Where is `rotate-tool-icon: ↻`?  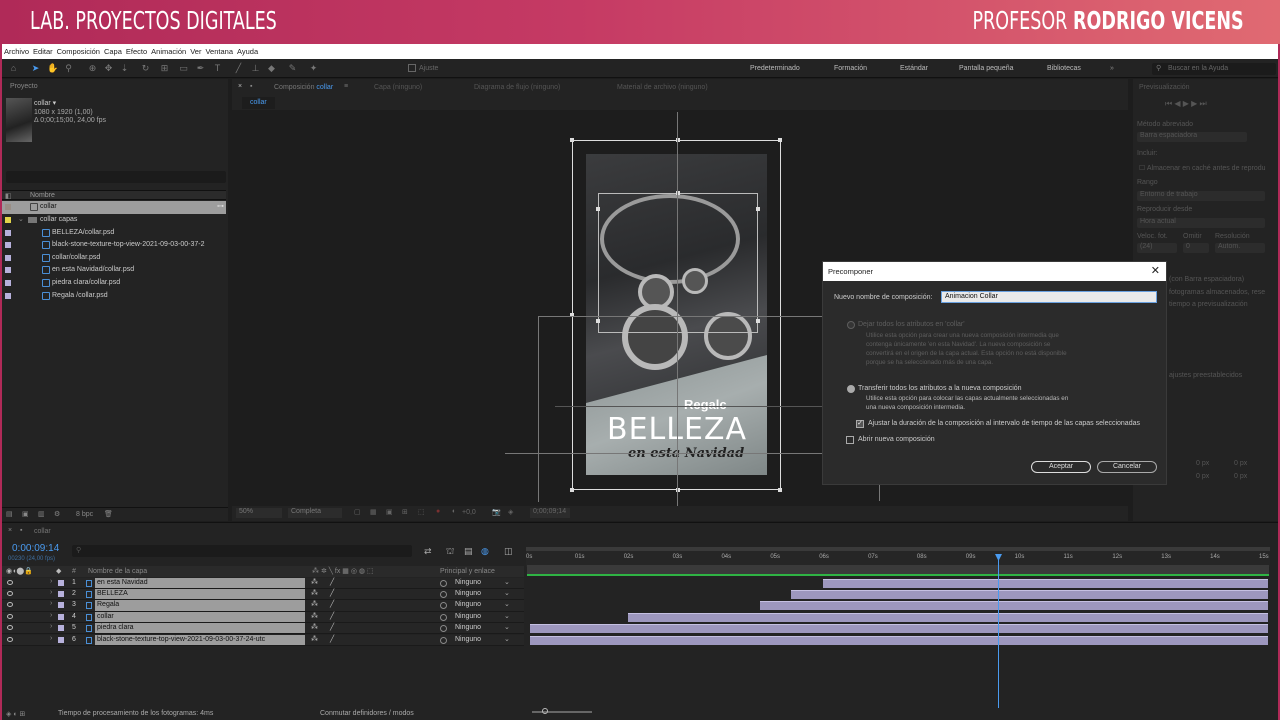
rotate-tool-icon: ↻ is located at coordinates (145, 68).